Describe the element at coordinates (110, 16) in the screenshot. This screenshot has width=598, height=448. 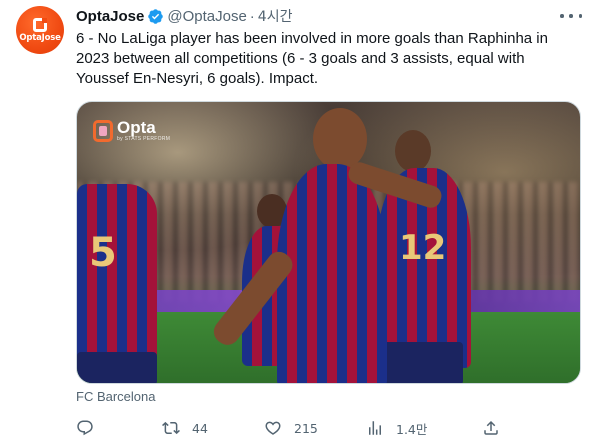
I see `author-display-name: OptaJose` at that location.